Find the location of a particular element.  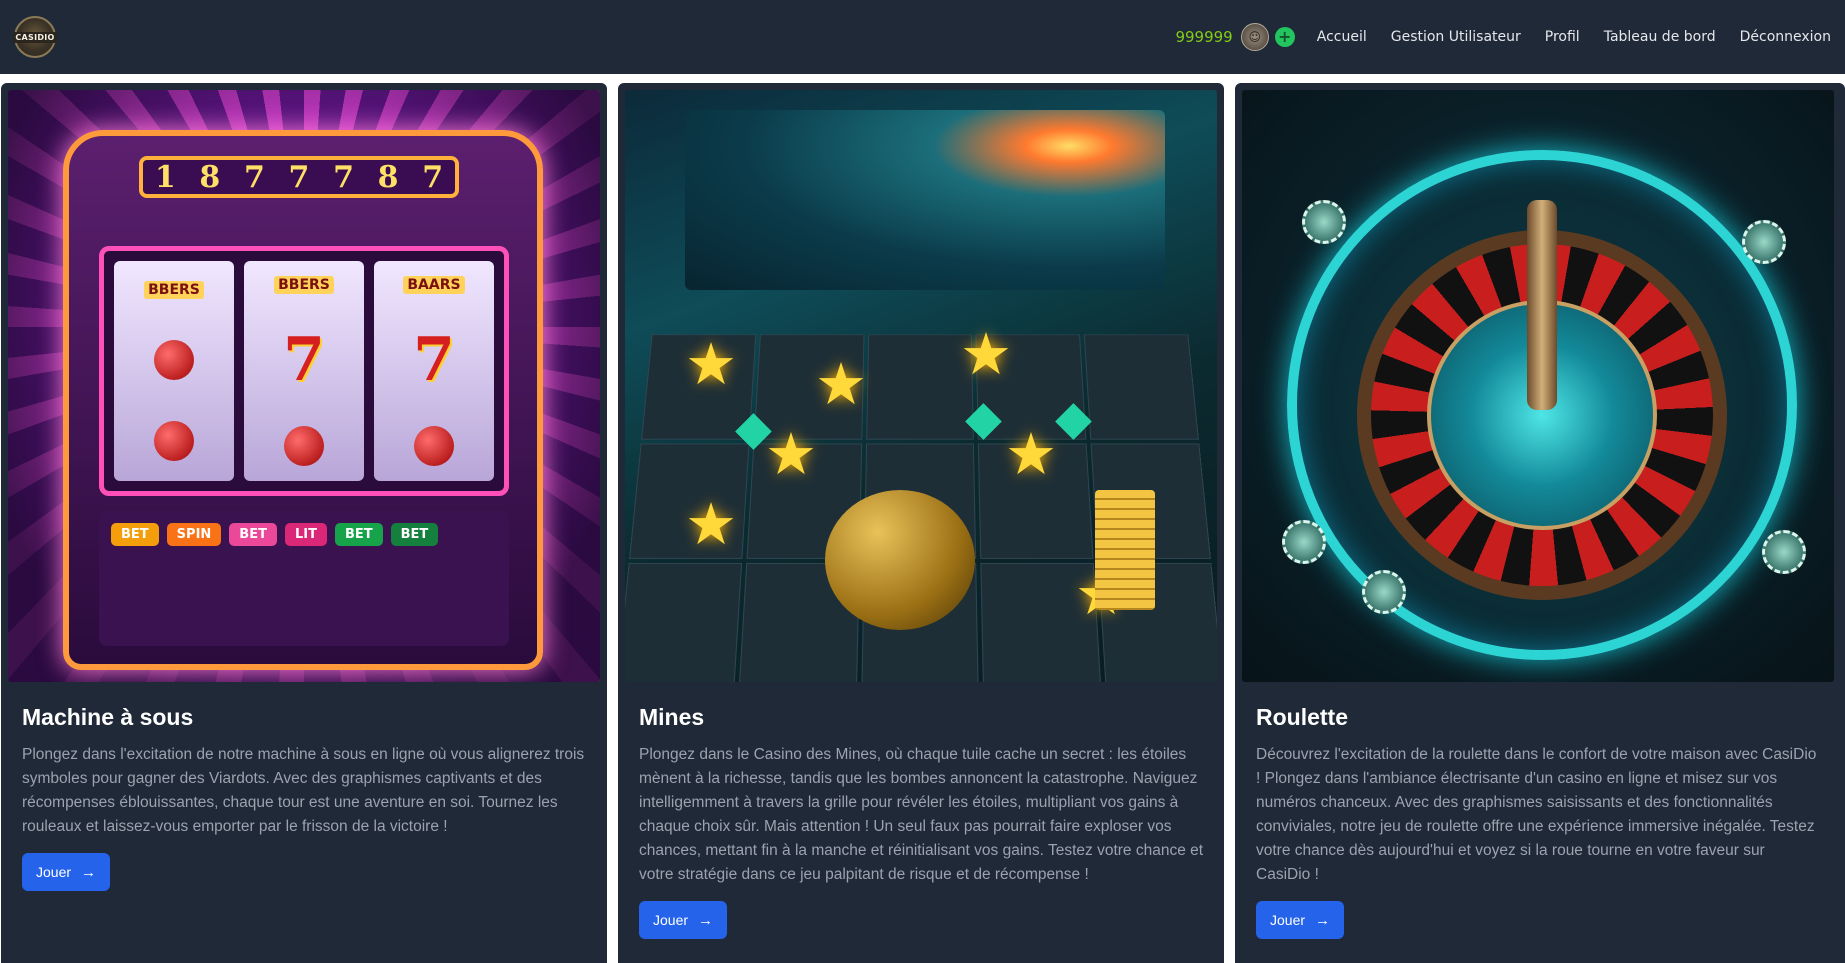

card-title: Machine à sous is located at coordinates (108, 717).